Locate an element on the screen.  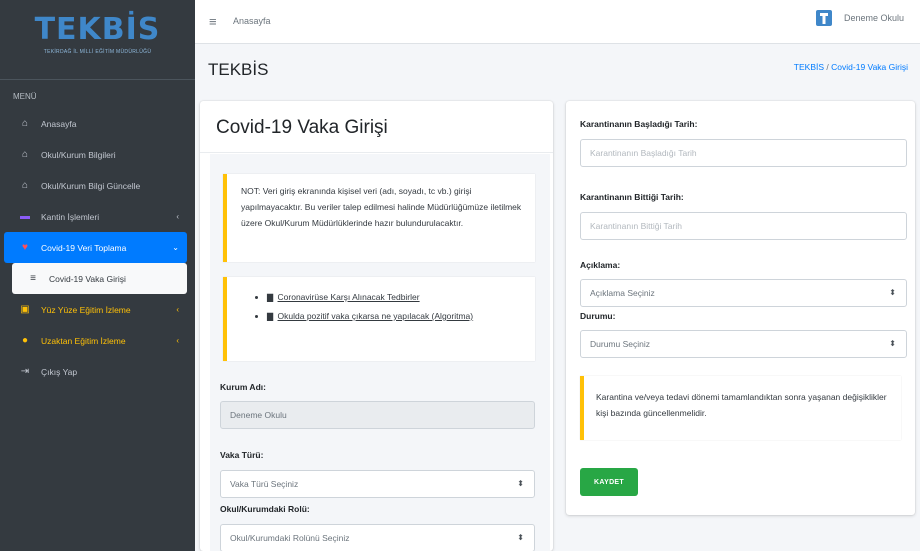
role-select: Okul/Kurumdaki Rolünü Seçiniz ⬍ is located at coordinates (377, 537).